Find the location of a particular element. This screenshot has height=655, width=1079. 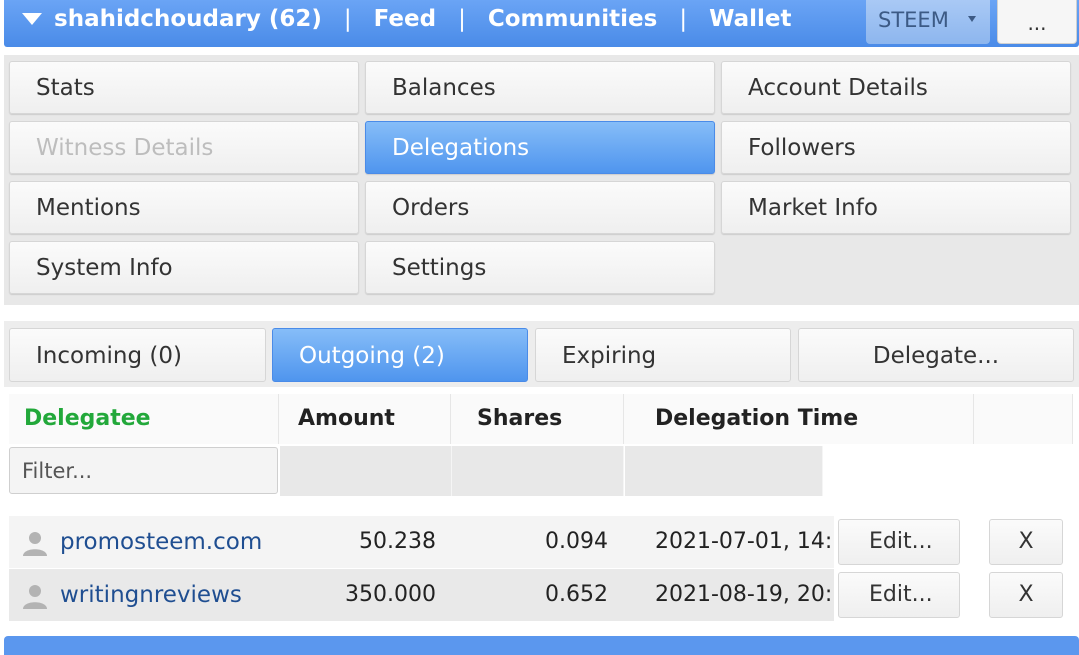

communities-link: Communities is located at coordinates (572, 19).